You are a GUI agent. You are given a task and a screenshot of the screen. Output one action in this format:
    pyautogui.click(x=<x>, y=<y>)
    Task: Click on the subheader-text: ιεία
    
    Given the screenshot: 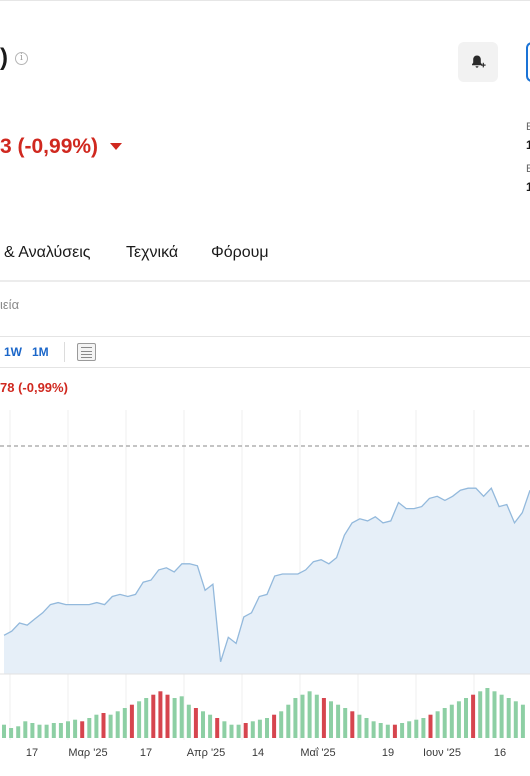 What is the action you would take?
    pyautogui.click(x=10, y=304)
    